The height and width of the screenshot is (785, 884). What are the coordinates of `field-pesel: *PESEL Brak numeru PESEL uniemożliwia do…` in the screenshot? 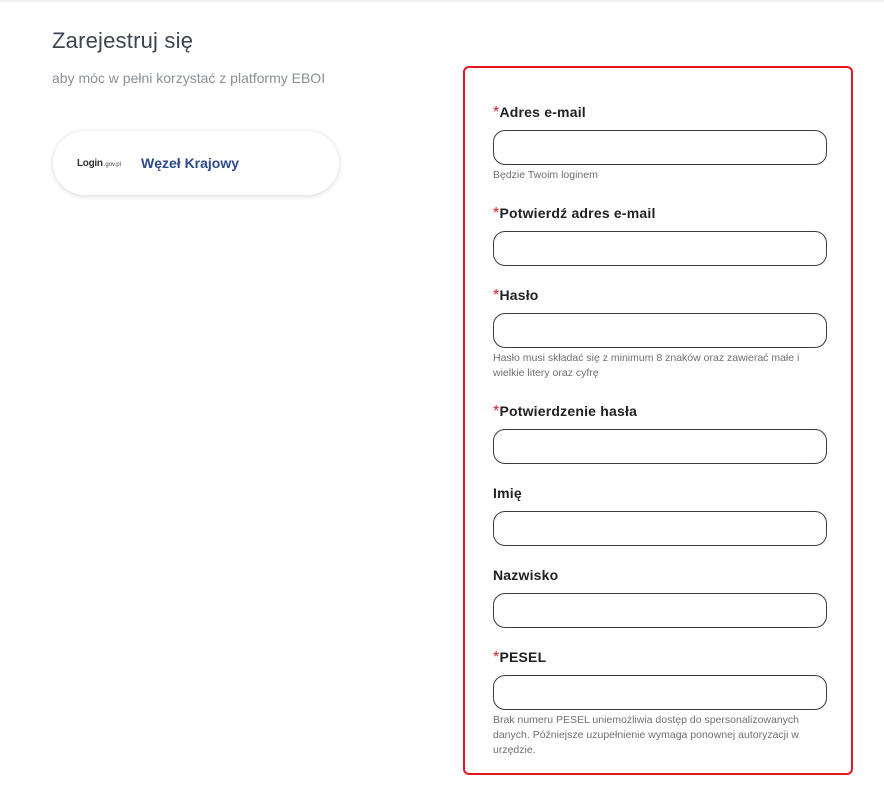 It's located at (661, 702).